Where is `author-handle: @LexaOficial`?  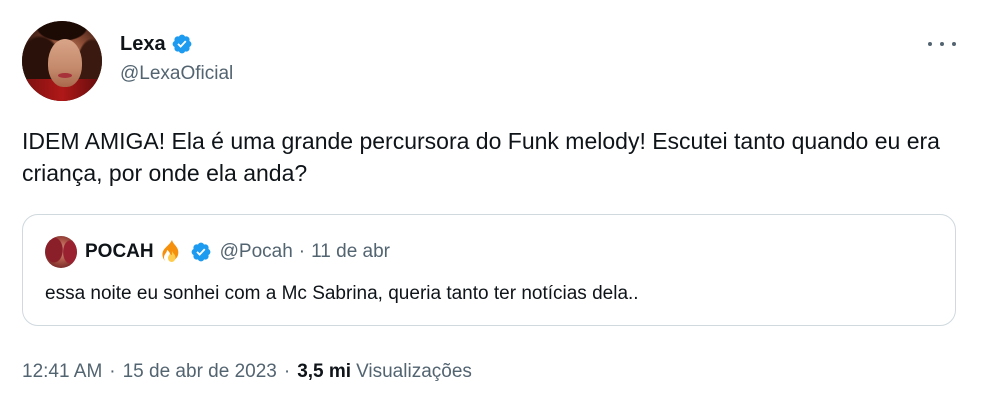
author-handle: @LexaOficial is located at coordinates (176, 74).